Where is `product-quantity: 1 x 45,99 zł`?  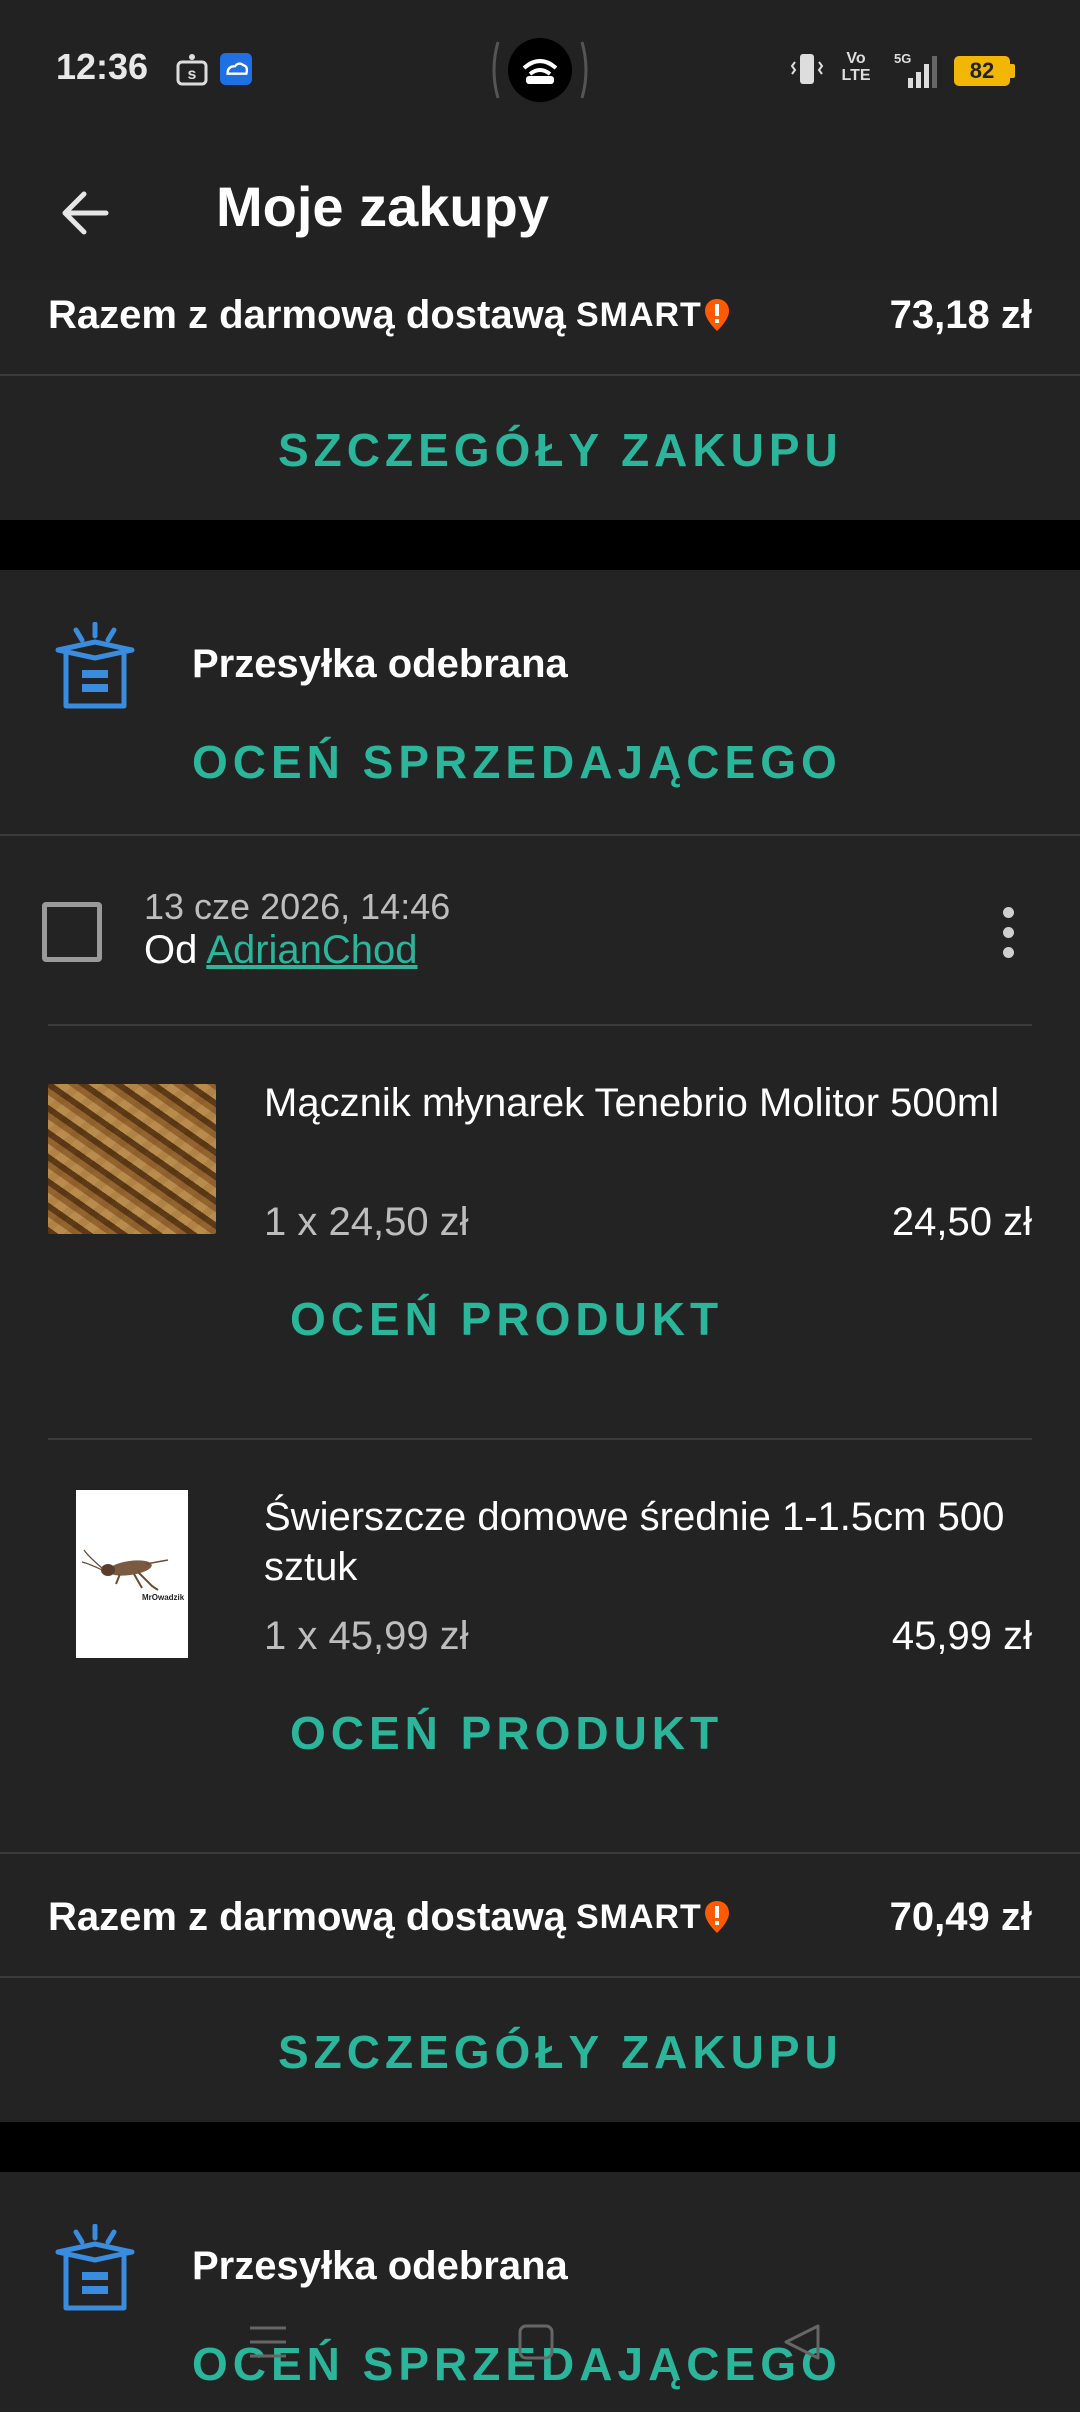
product-quantity: 1 x 45,99 zł is located at coordinates (366, 1636).